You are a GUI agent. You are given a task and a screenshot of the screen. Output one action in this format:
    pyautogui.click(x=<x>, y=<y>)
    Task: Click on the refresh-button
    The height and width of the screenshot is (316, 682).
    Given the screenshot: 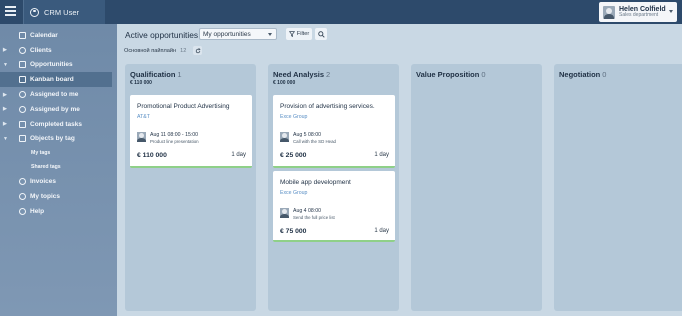 What is the action you would take?
    pyautogui.click(x=198, y=50)
    